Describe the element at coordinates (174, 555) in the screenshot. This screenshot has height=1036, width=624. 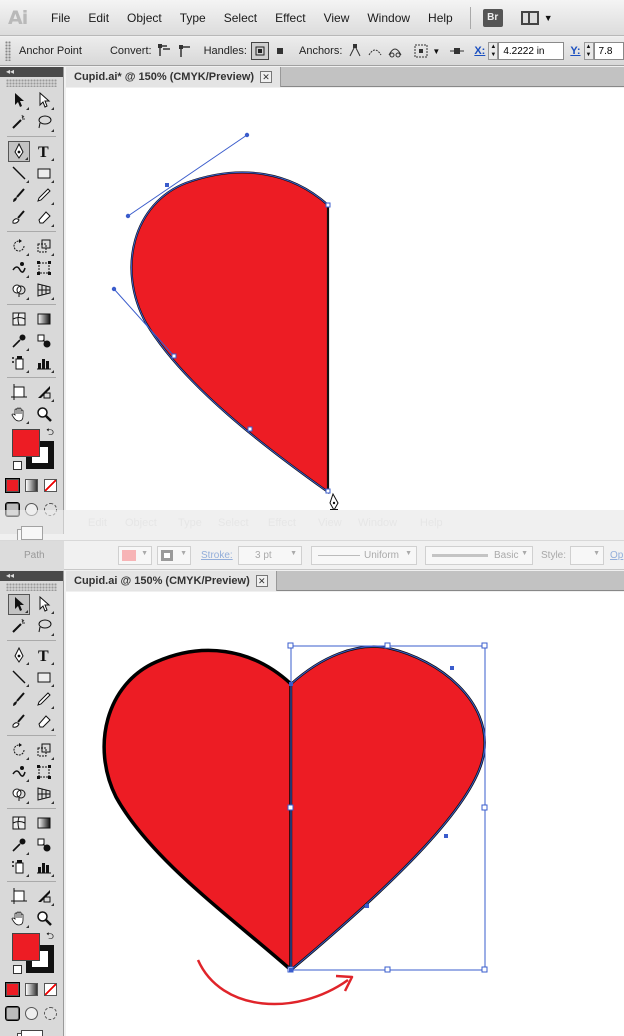
I see `stroke-color-dropdown: ▼` at that location.